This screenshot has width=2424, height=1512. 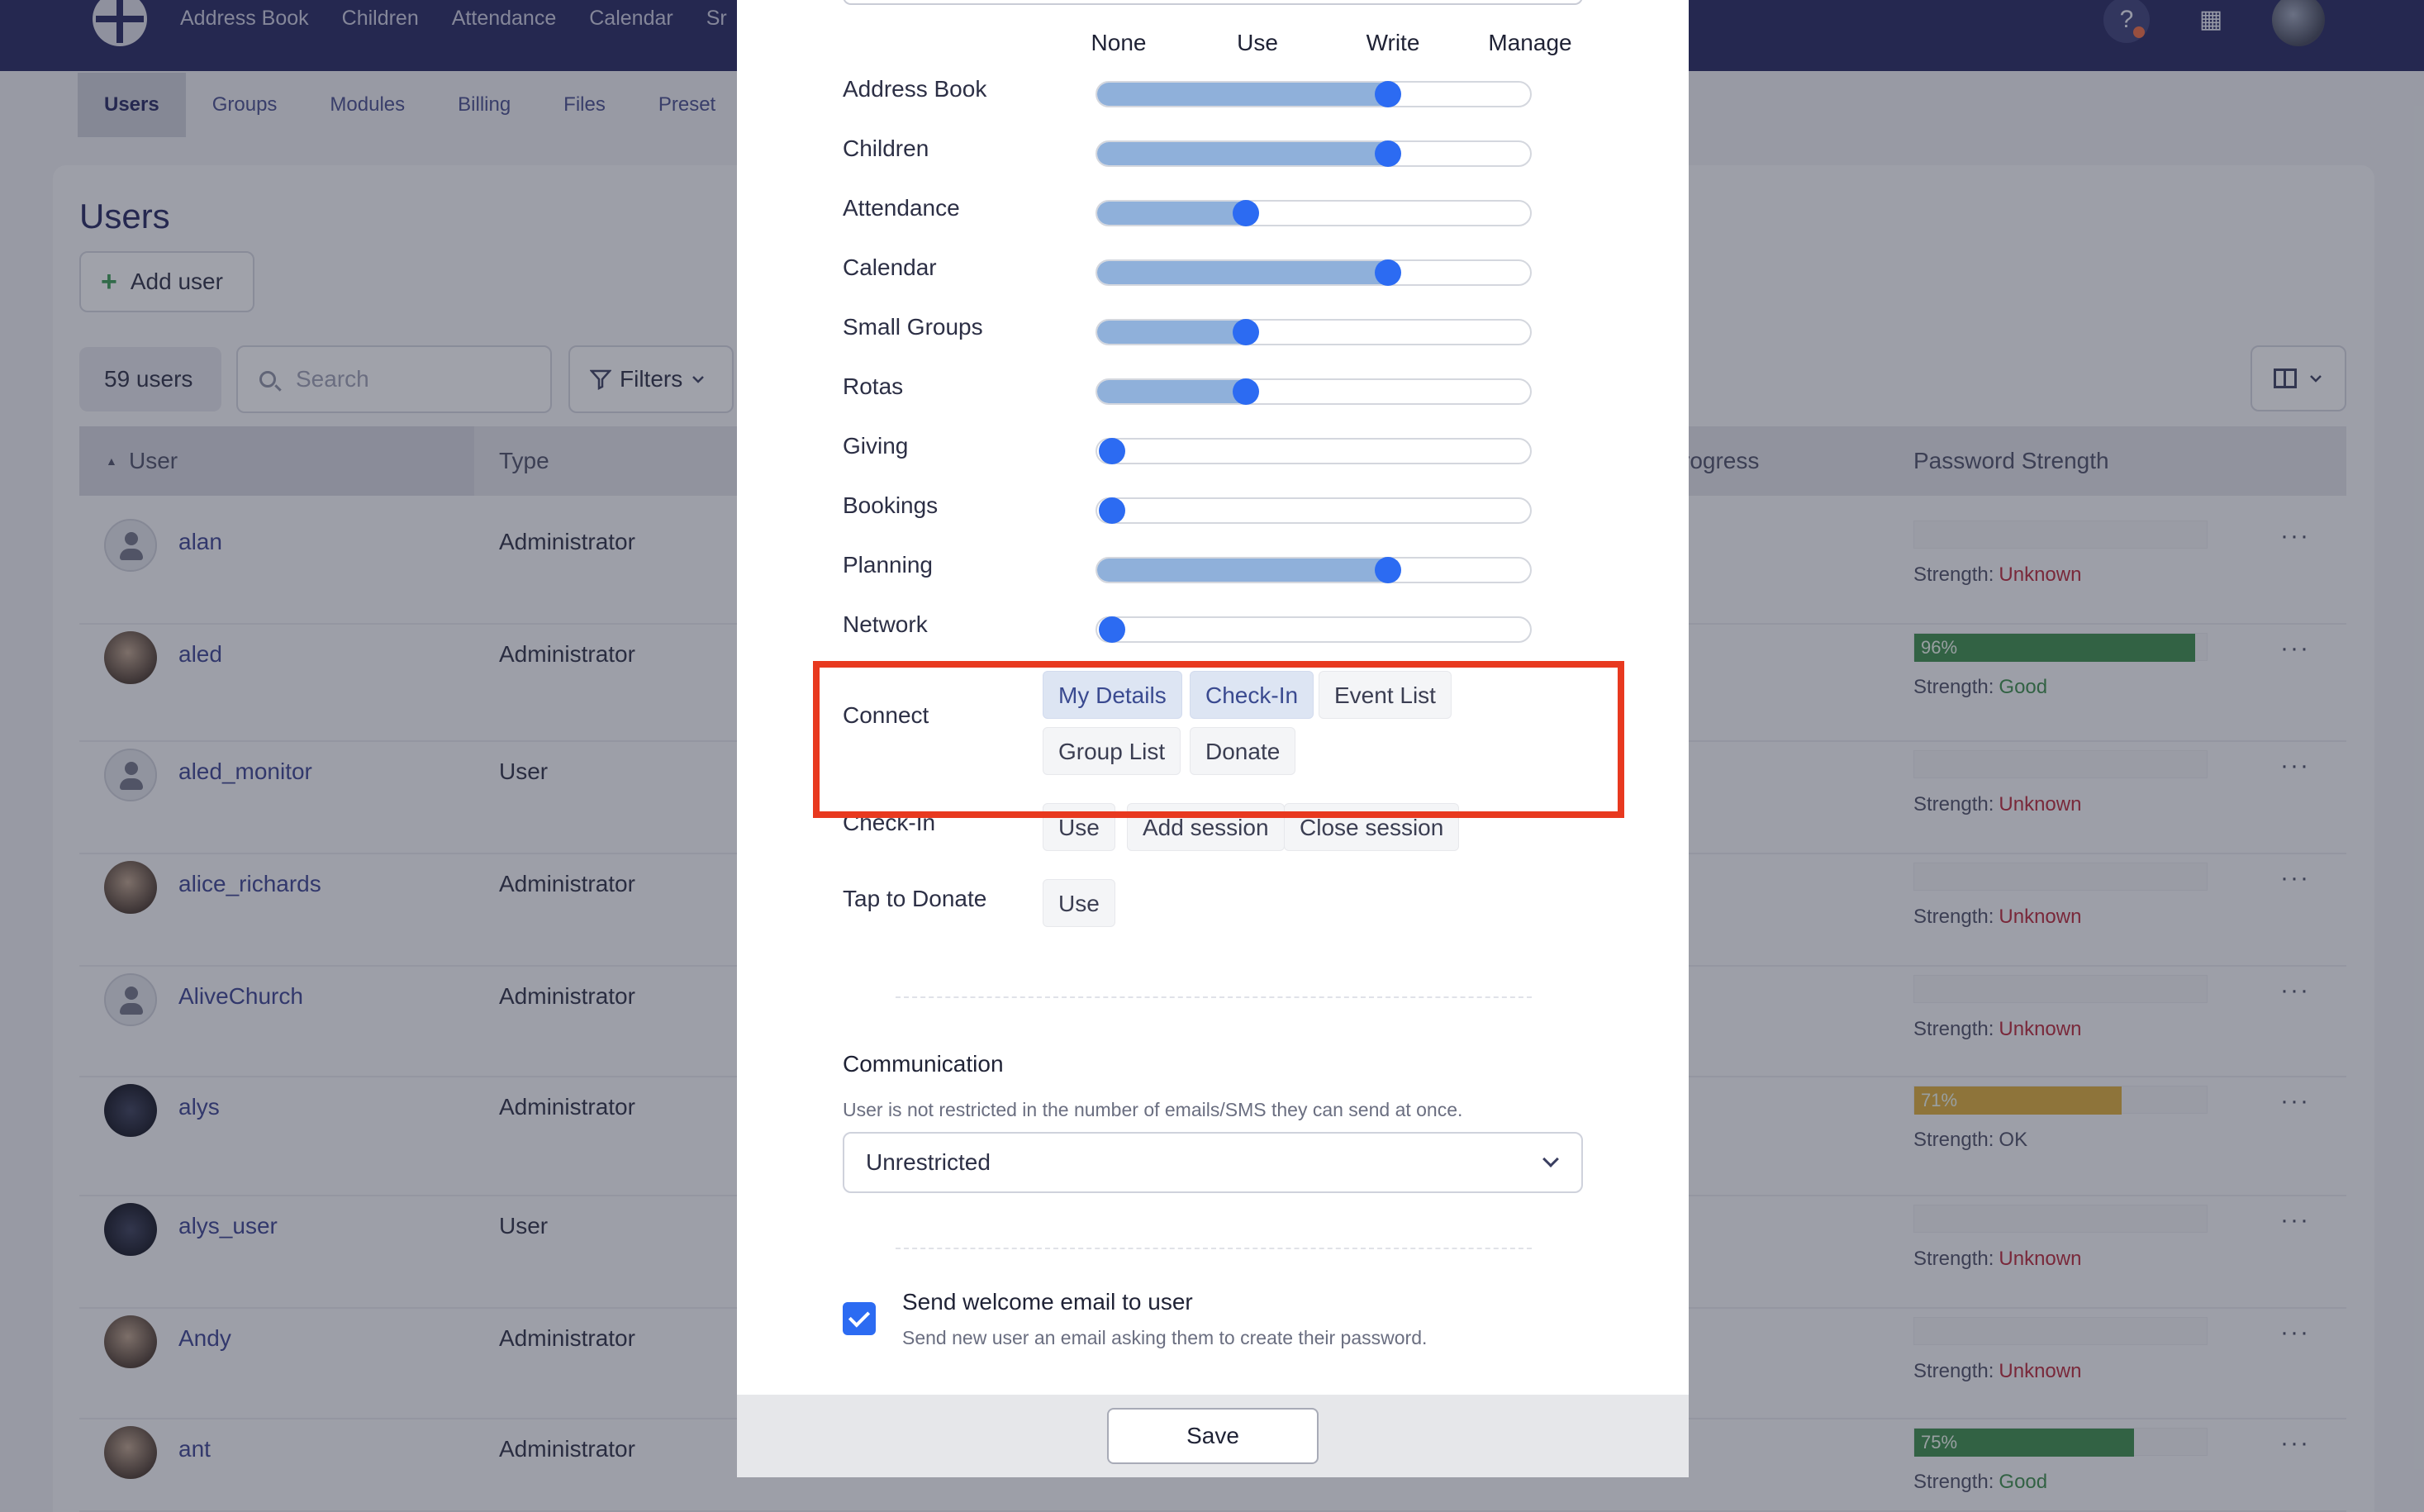 What do you see at coordinates (1213, 1162) in the screenshot?
I see `communication-select: Unrestricted` at bounding box center [1213, 1162].